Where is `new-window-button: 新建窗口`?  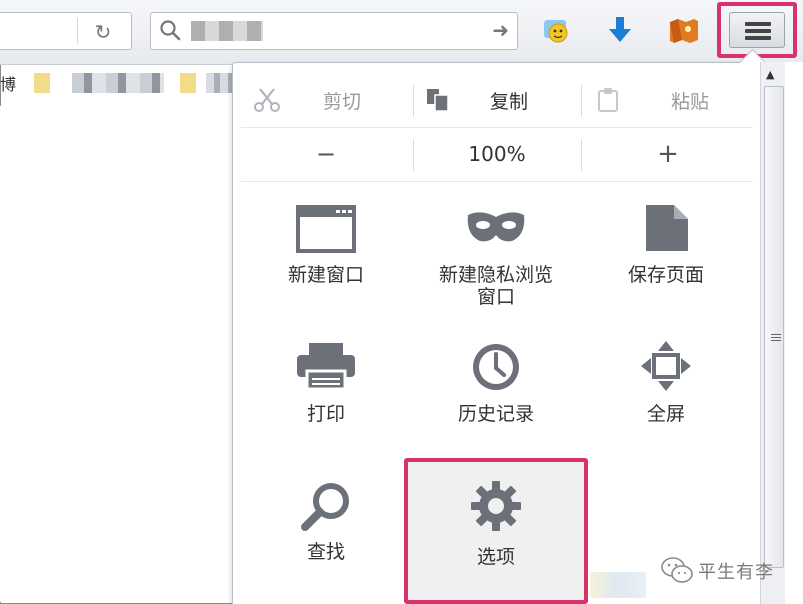 new-window-button: 新建窗口 is located at coordinates (326, 268).